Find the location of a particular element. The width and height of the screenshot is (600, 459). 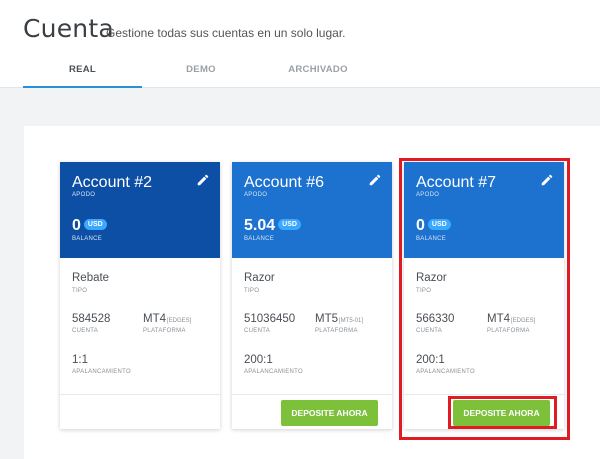

balance-amount: 5.04 is located at coordinates (260, 225).